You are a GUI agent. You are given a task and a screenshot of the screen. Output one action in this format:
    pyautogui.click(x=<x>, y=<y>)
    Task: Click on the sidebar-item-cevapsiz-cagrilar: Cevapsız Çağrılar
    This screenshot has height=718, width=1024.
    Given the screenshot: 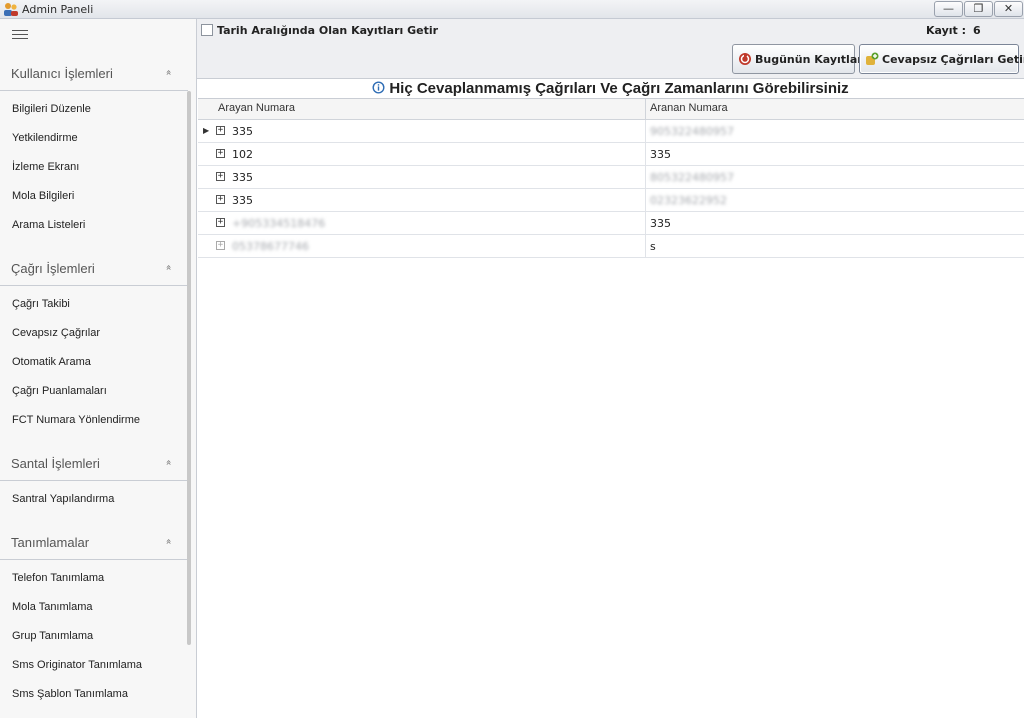 What is the action you would take?
    pyautogui.click(x=56, y=333)
    